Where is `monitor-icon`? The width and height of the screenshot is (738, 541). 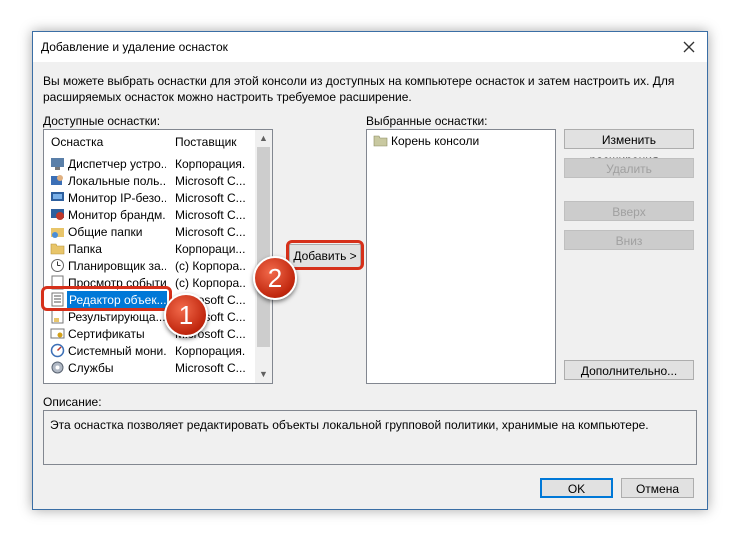 monitor-icon is located at coordinates (57, 196).